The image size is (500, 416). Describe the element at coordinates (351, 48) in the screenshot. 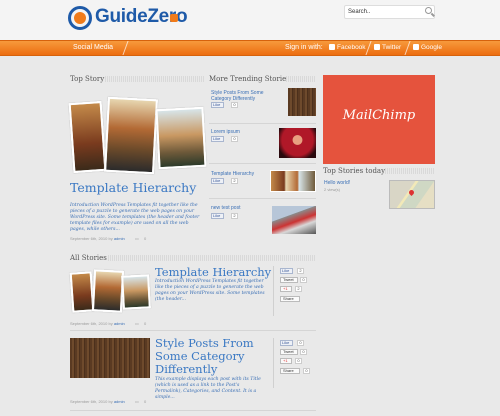

I see `facebook-login-link: Facebook` at that location.